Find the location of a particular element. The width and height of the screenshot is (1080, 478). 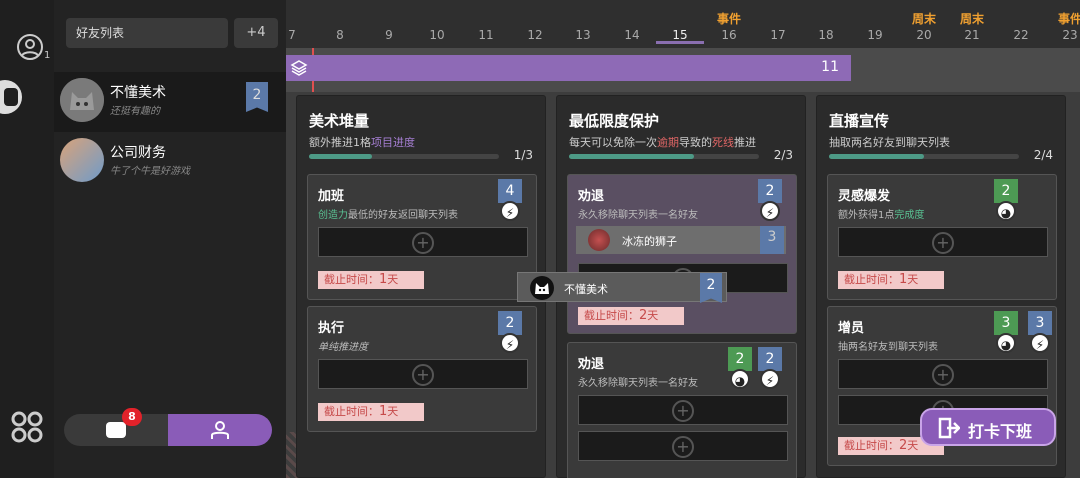

friends-bottom-bar: 8 is located at coordinates (170, 428).